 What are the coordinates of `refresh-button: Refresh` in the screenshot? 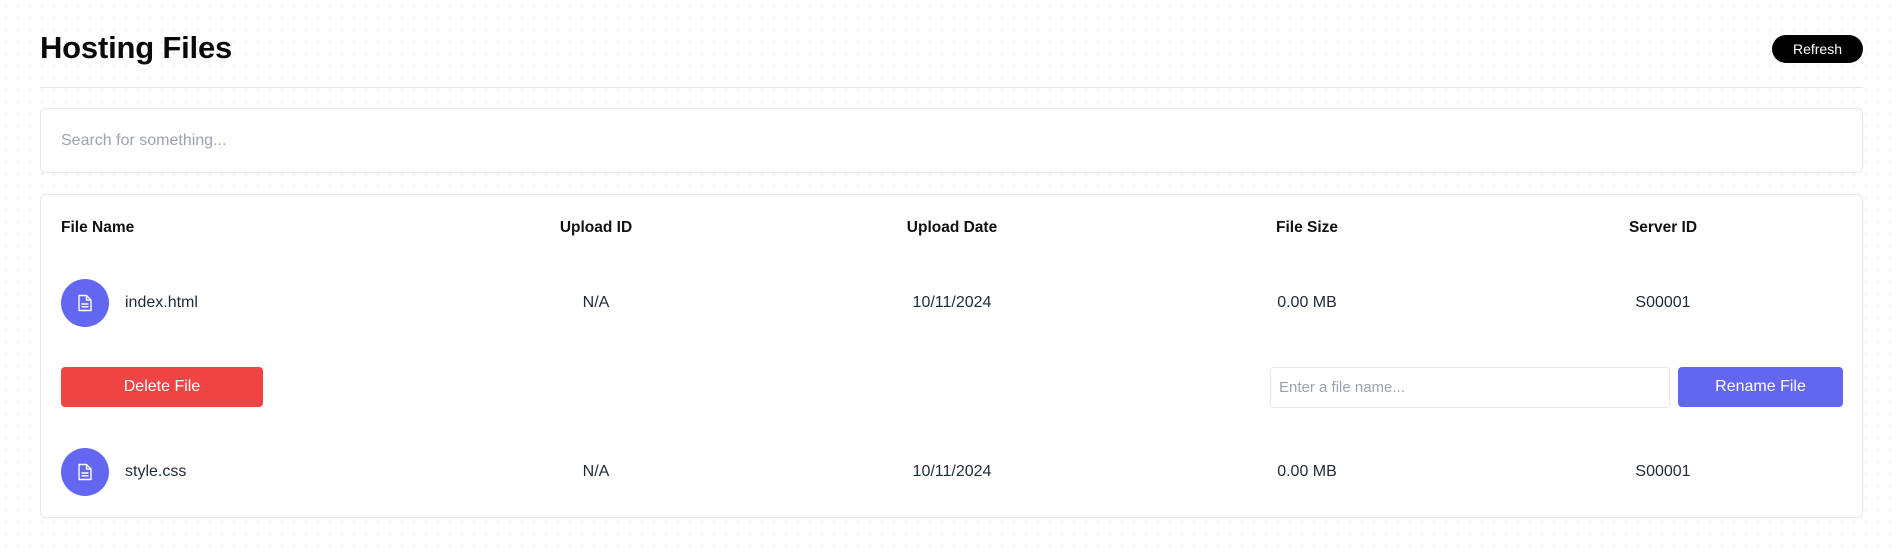 It's located at (1817, 49).